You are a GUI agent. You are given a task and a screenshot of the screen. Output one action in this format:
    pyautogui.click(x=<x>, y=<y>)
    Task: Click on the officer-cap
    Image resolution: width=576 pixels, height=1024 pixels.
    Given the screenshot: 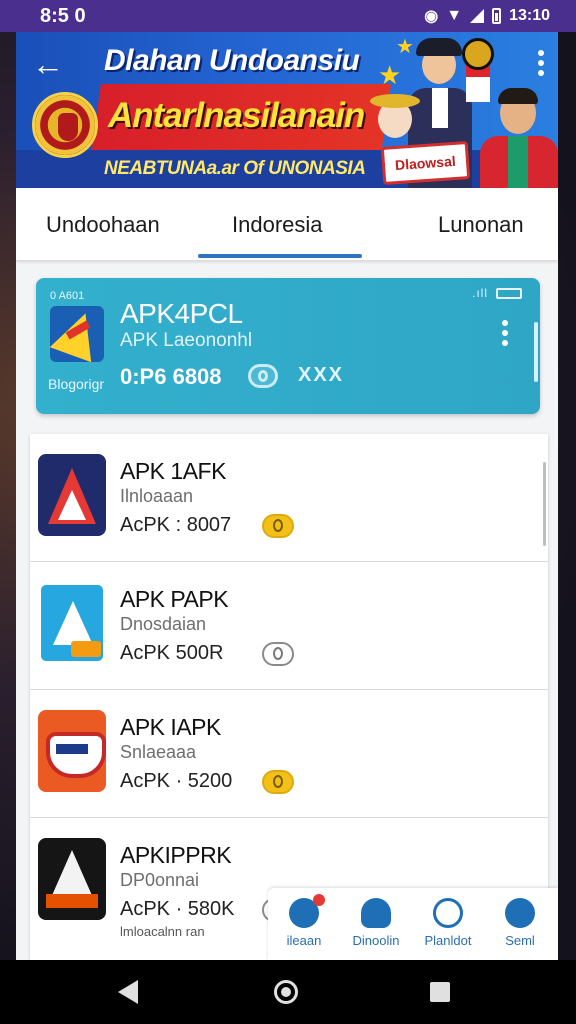 What is the action you would take?
    pyautogui.click(x=439, y=47)
    